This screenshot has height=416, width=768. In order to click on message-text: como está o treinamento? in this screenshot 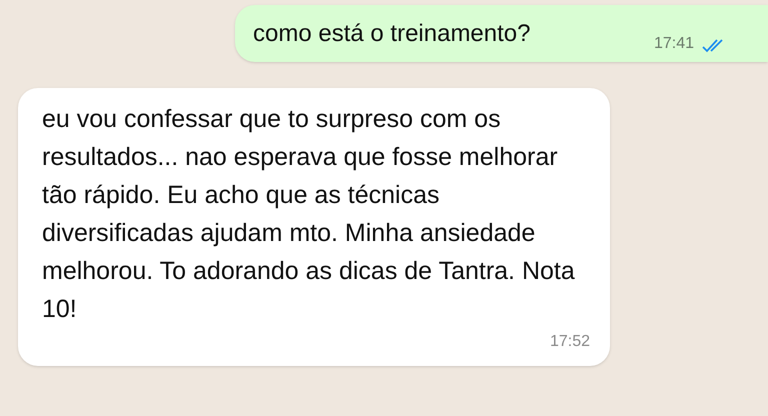, I will do `click(391, 33)`.